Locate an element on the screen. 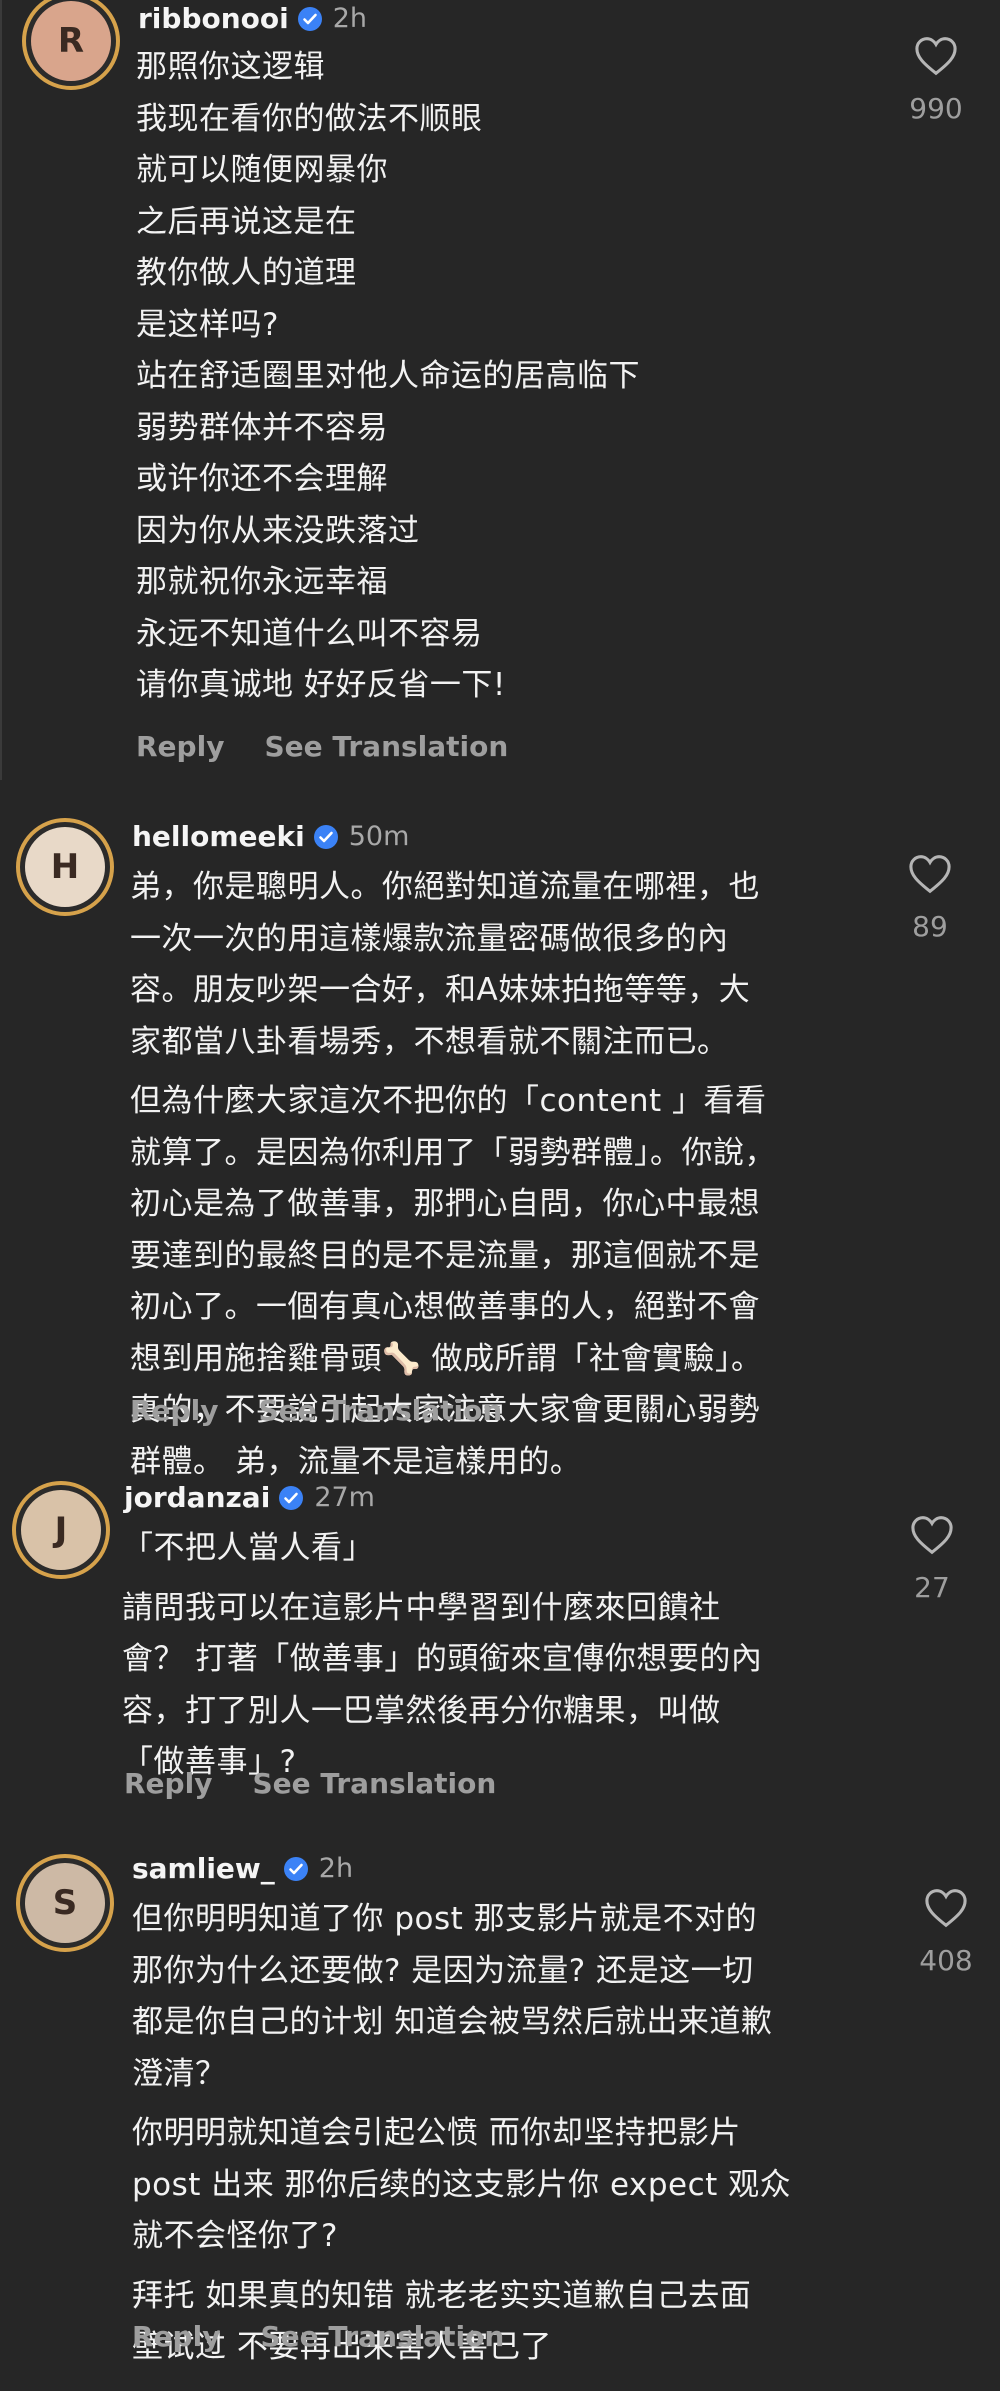 Image resolution: width=1000 pixels, height=2391 pixels. comment-line: 要達到的最終目的是不是流量，那這個就不是 is located at coordinates (445, 1255).